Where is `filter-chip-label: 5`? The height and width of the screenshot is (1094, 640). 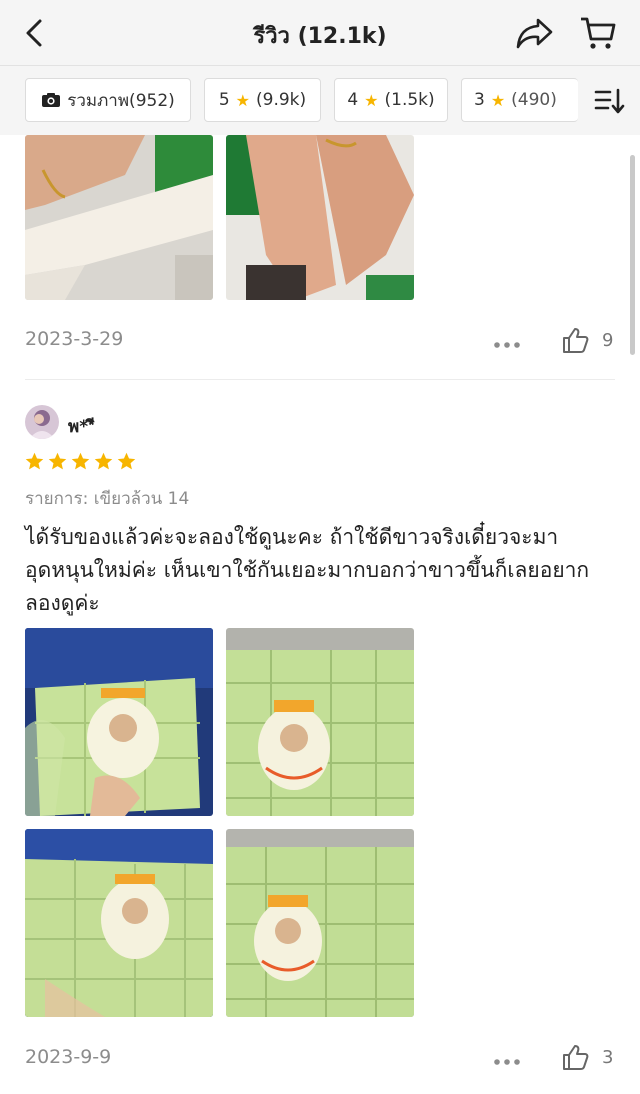
filter-chip-label: 5 is located at coordinates (224, 100).